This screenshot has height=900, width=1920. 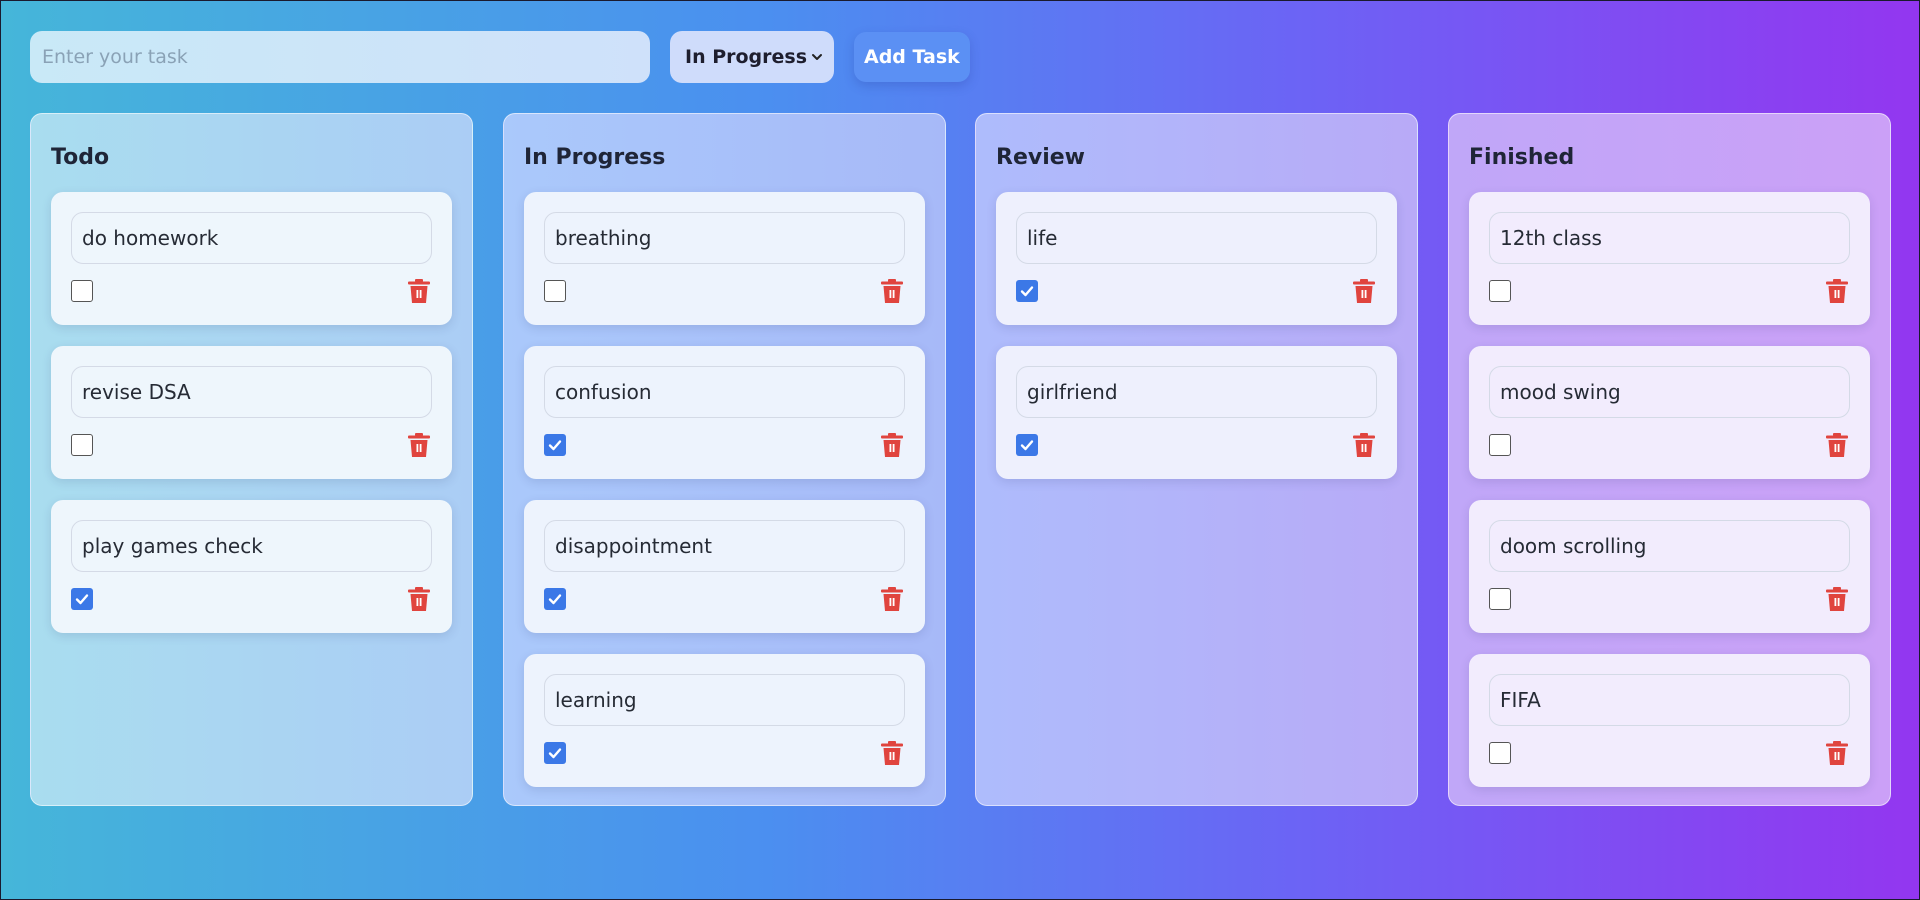 What do you see at coordinates (724, 700) in the screenshot?
I see `task-text-field: learning` at bounding box center [724, 700].